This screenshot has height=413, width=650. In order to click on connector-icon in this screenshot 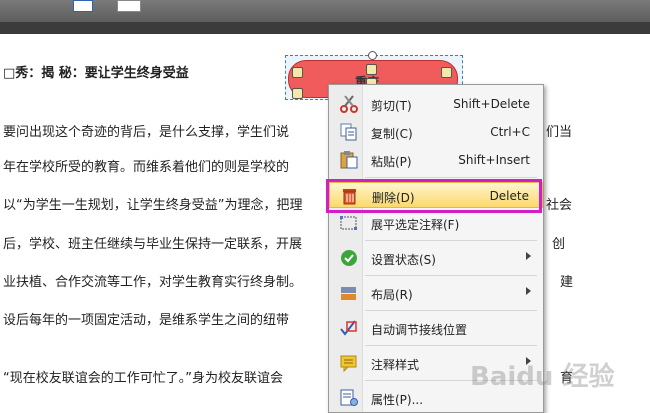, I will do `click(349, 328)`.